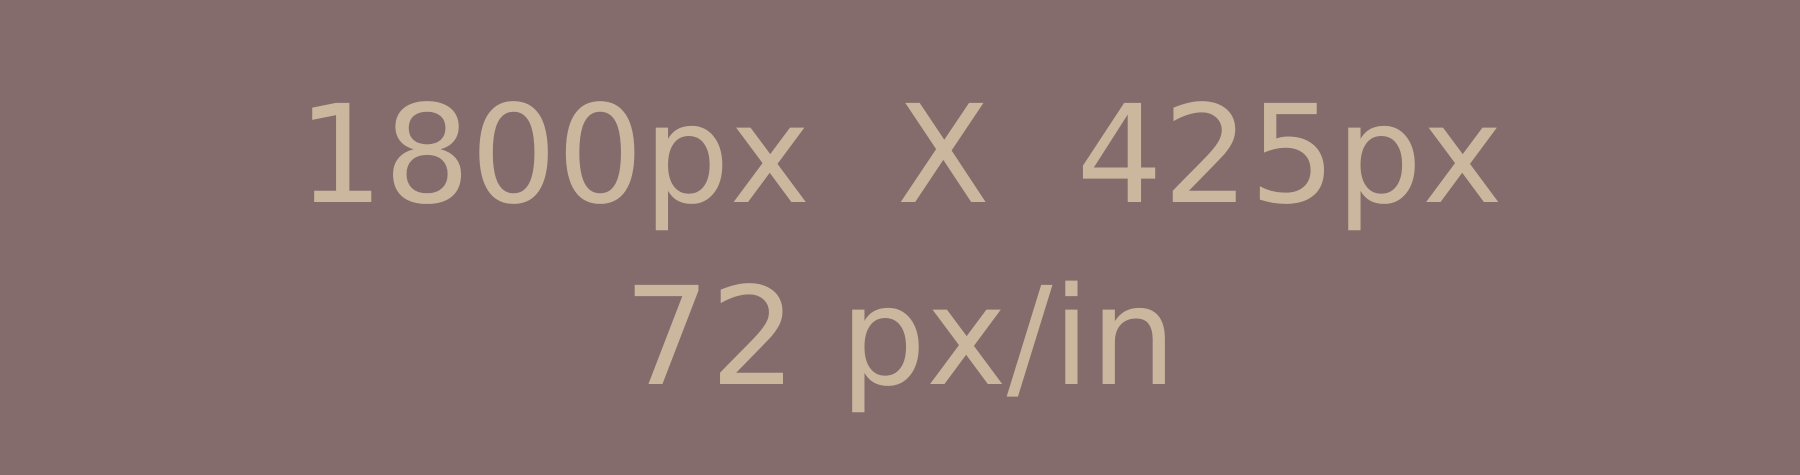 This screenshot has height=475, width=1800. I want to click on resolution-label: 72 px/in, so click(900, 338).